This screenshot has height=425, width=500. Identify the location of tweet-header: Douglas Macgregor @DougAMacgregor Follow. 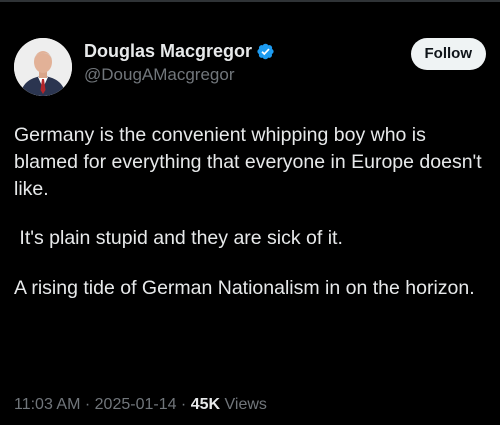
(250, 67).